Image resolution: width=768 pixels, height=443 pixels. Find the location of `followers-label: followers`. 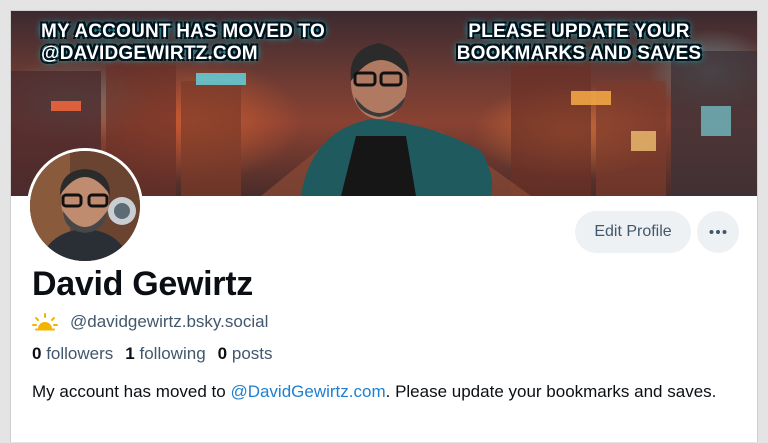

followers-label: followers is located at coordinates (80, 353).